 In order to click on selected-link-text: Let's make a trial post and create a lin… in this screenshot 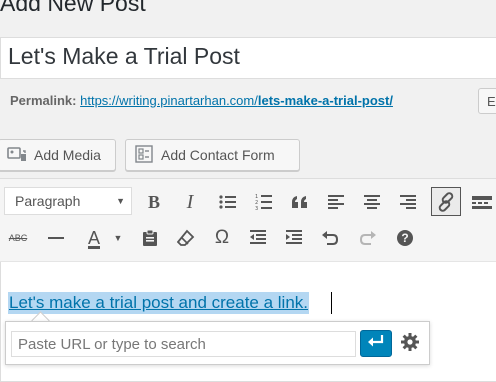, I will do `click(159, 303)`.